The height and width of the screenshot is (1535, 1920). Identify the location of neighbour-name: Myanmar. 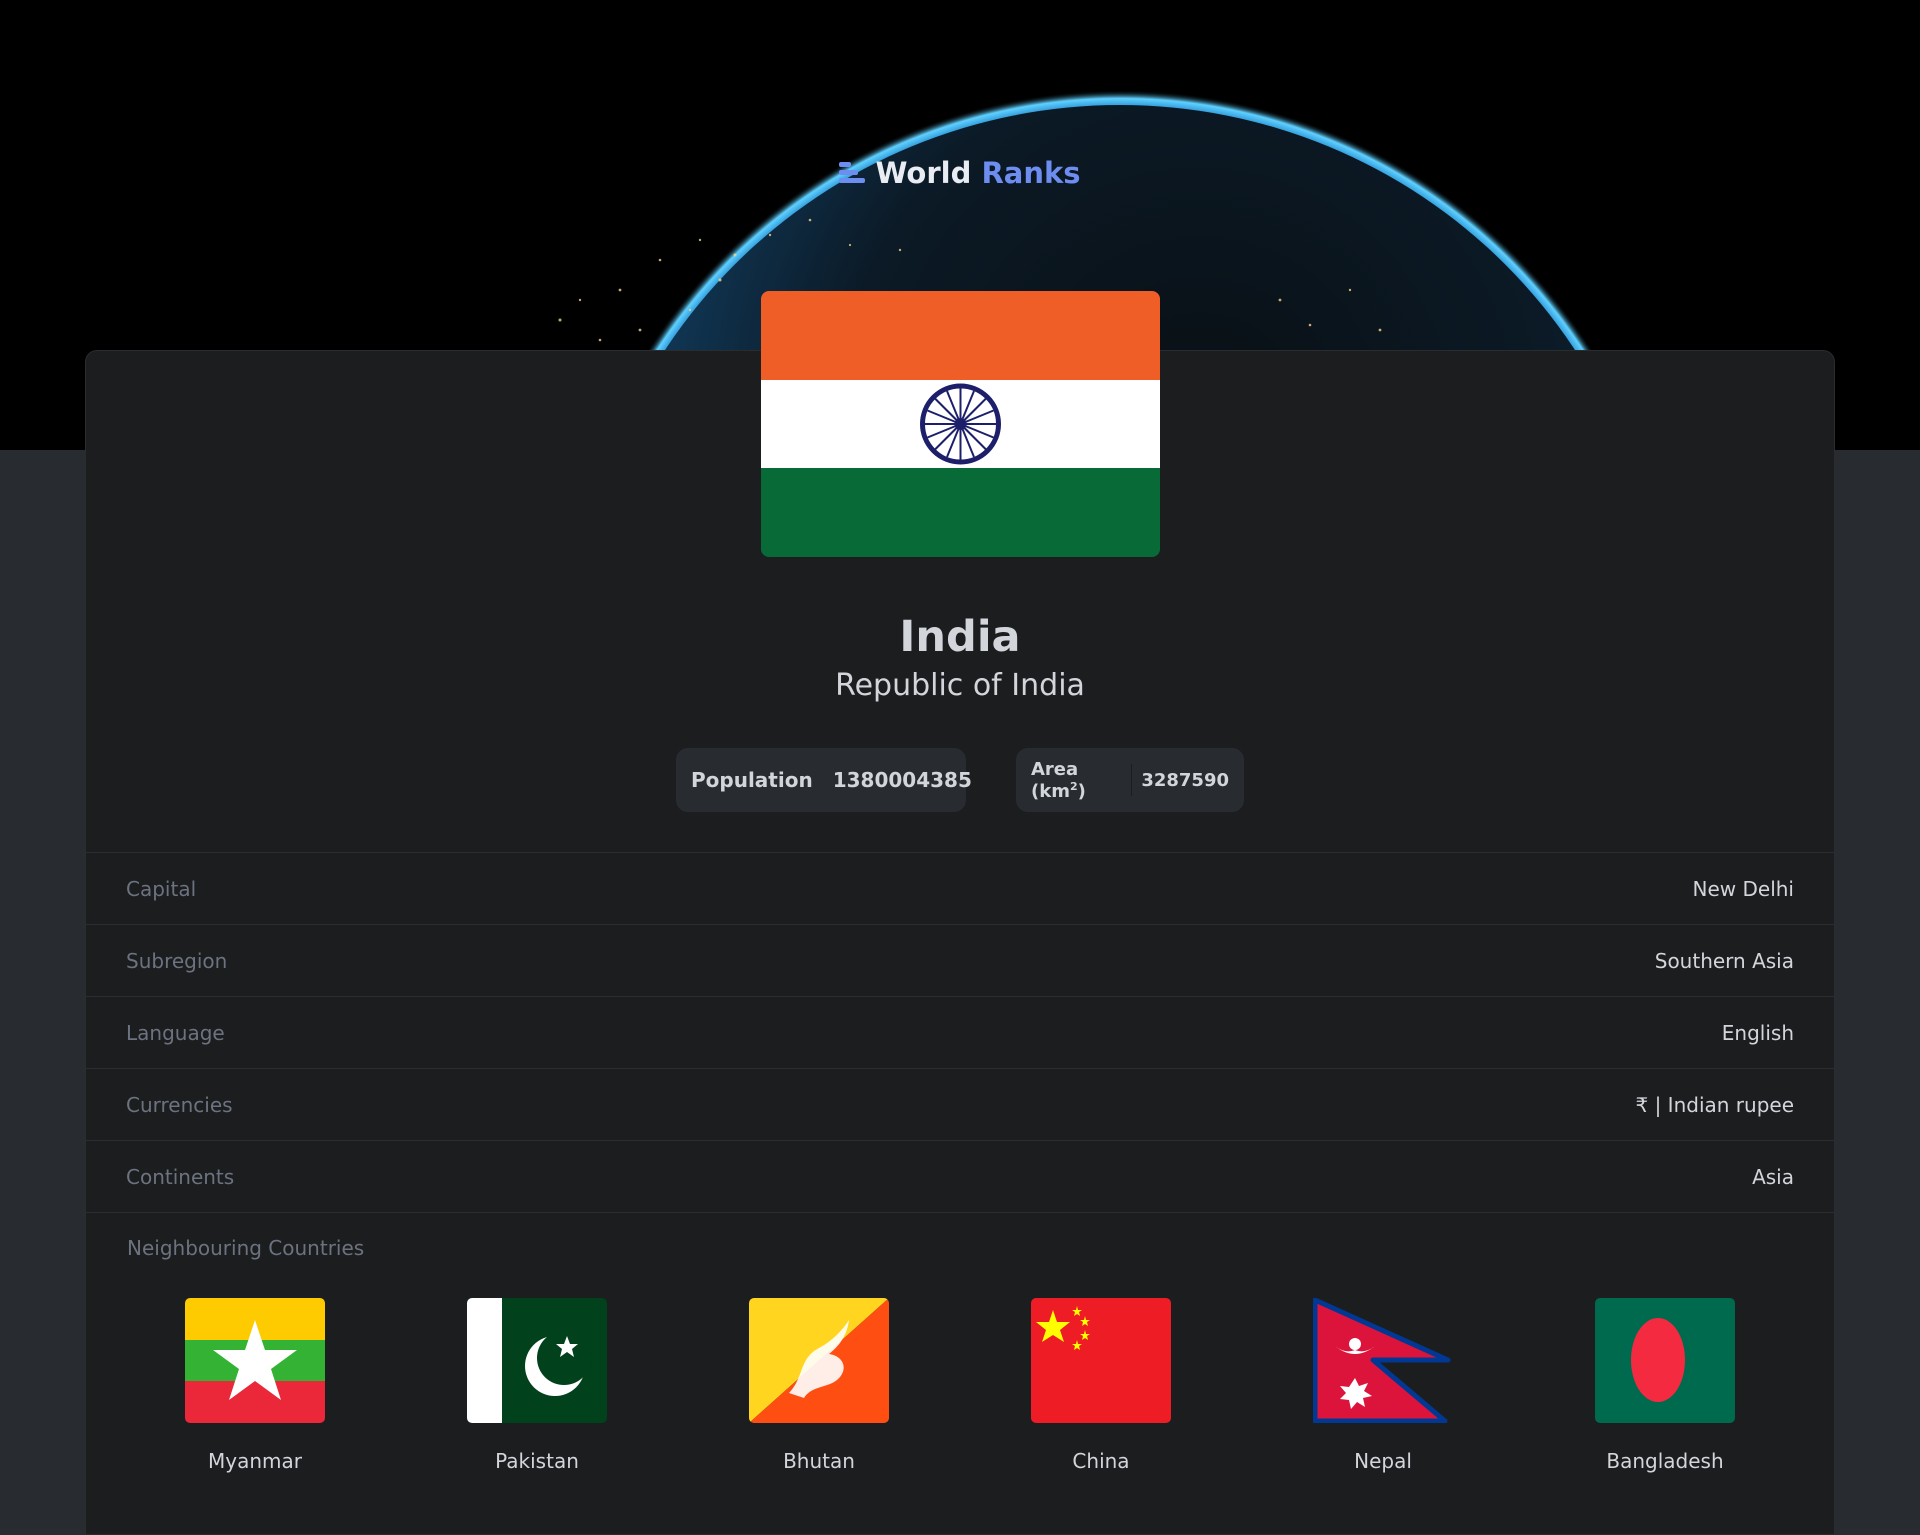
(255, 1461).